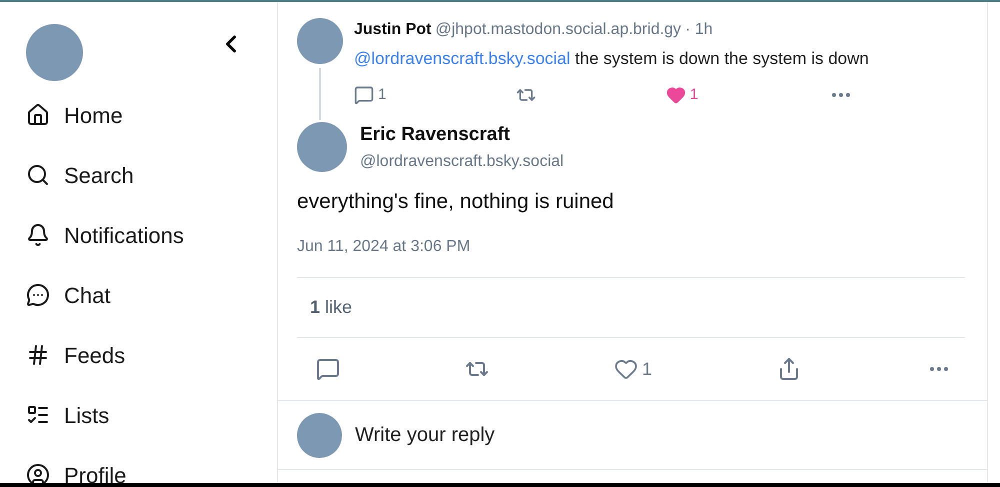 This screenshot has width=1000, height=487. What do you see at coordinates (661, 435) in the screenshot?
I see `reply-field: Write your reply` at bounding box center [661, 435].